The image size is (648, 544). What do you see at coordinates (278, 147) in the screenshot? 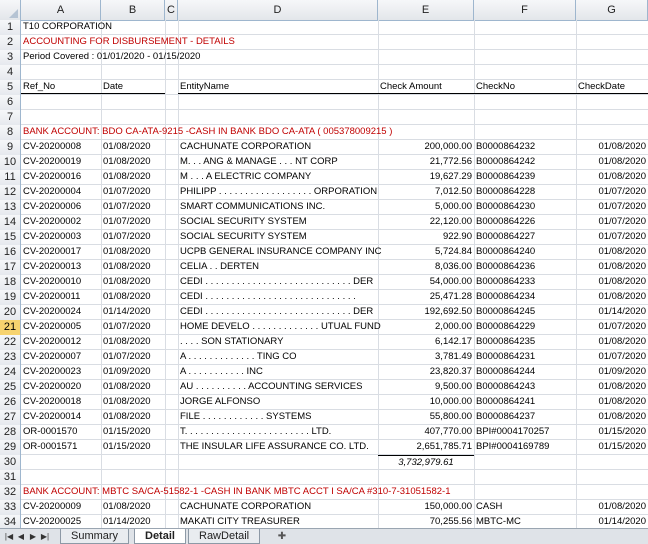
I see `cell-d9: CACHUNATE CORPORATION` at bounding box center [278, 147].